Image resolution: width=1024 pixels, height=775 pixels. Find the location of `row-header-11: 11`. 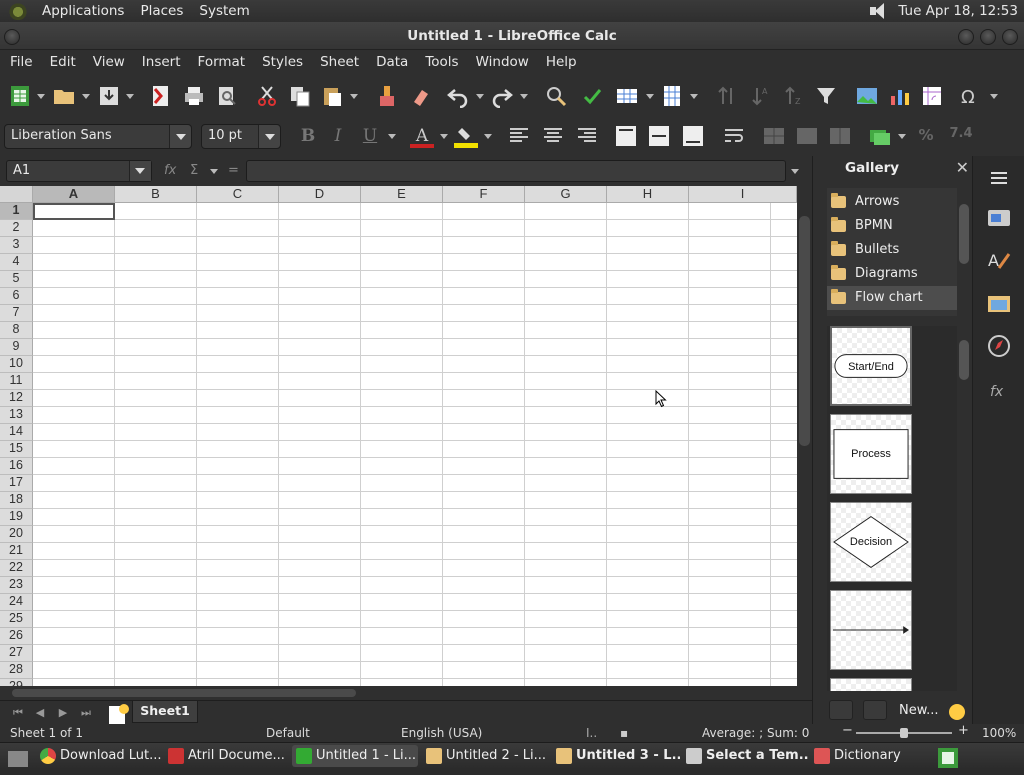

row-header-11: 11 is located at coordinates (16, 381).